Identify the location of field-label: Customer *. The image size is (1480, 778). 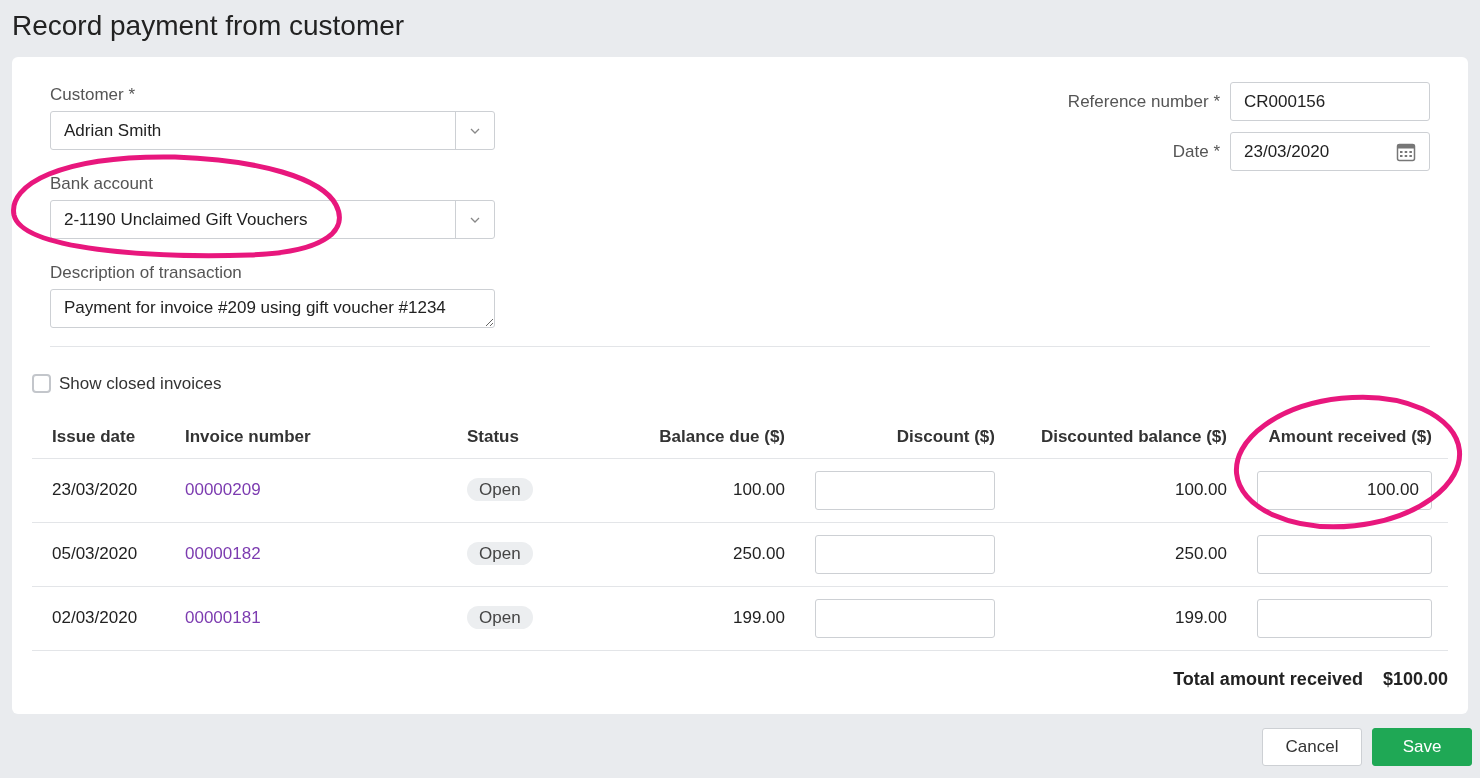
(93, 95).